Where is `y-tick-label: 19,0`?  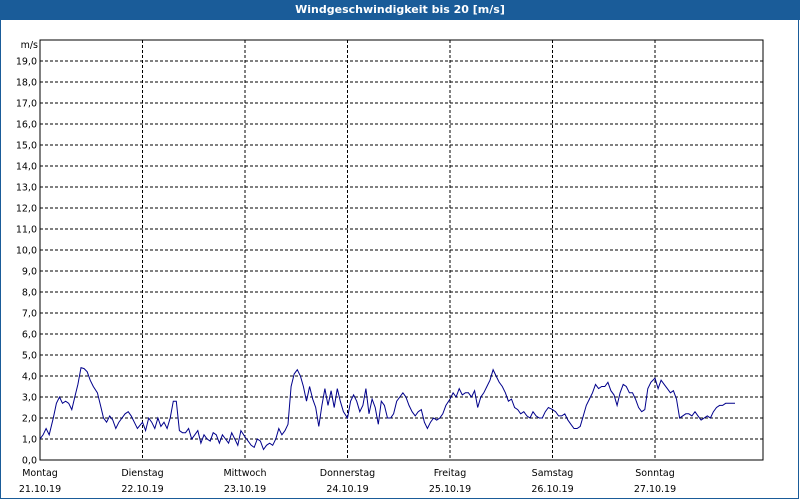
y-tick-label: 19,0 is located at coordinates (26, 62).